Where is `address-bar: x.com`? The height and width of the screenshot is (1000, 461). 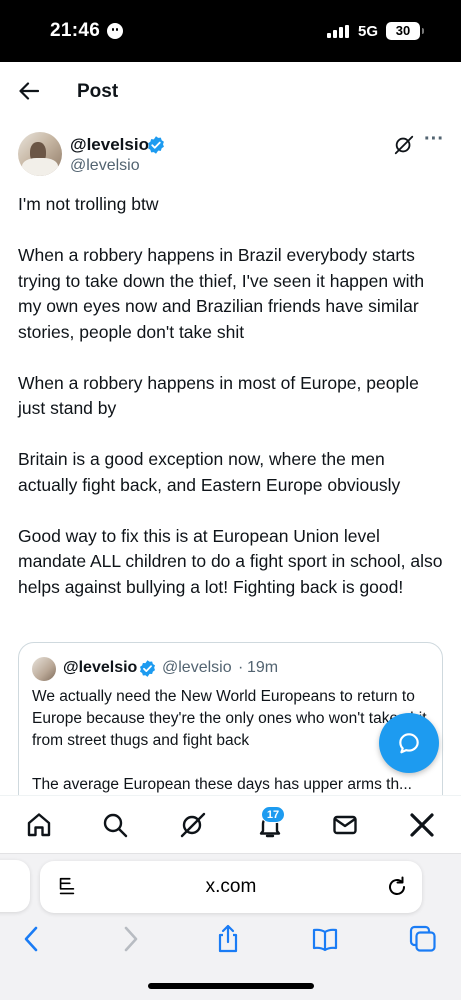 address-bar: x.com is located at coordinates (231, 887).